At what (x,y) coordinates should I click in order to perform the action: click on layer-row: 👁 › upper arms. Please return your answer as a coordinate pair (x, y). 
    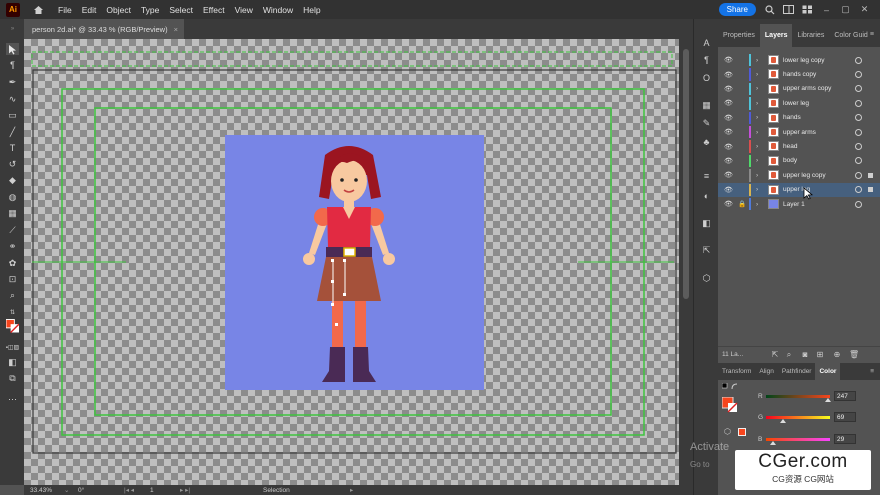
    Looking at the image, I should click on (799, 132).